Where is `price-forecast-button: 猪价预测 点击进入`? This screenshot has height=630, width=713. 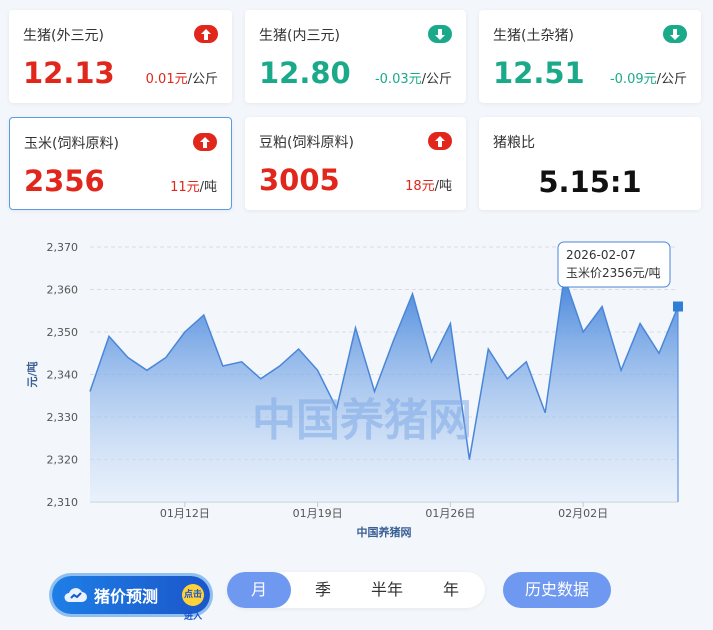
price-forecast-button: 猪价预测 点击进入 is located at coordinates (131, 599).